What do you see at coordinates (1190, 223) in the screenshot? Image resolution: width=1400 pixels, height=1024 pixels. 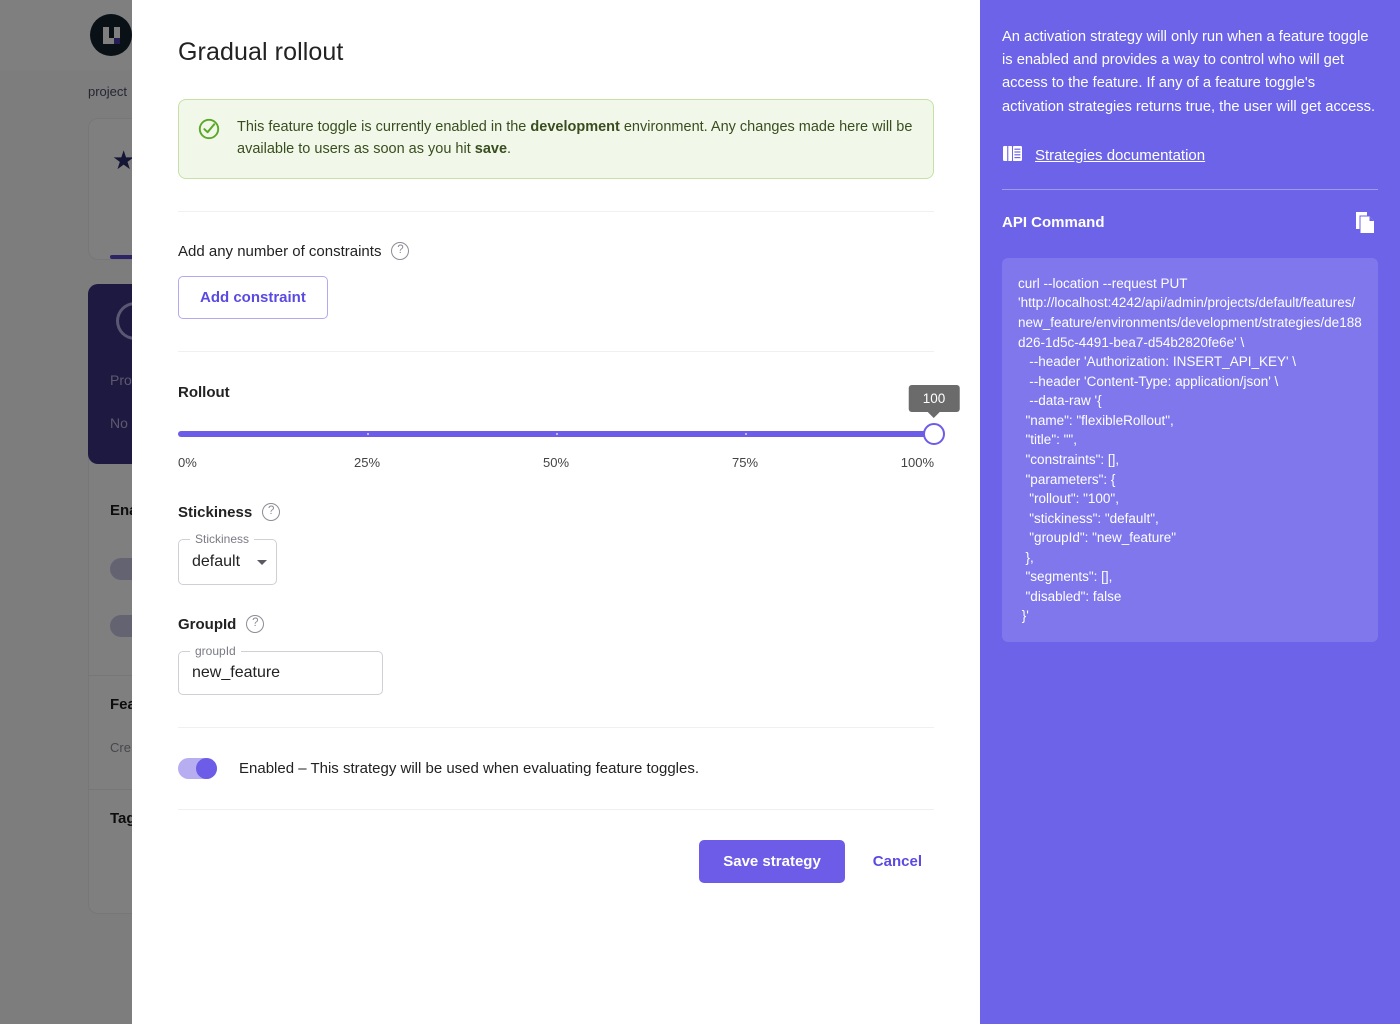 I see `api-command-header: API Command` at bounding box center [1190, 223].